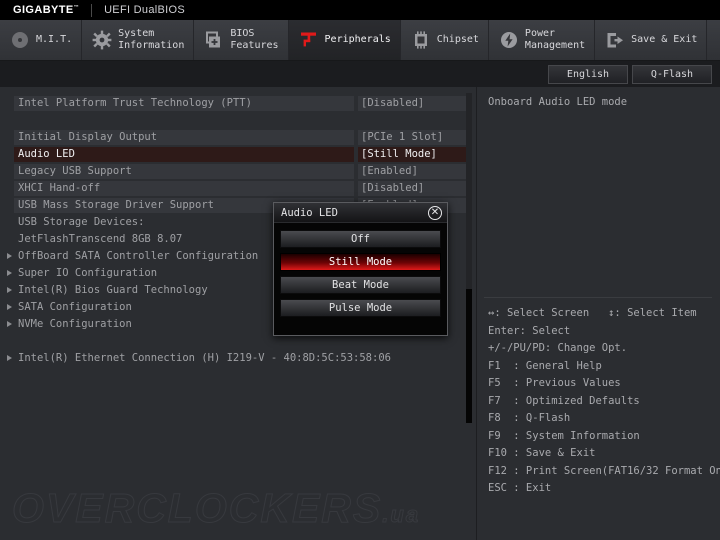 Image resolution: width=720 pixels, height=540 pixels. I want to click on brand-bar: GIGABYTE™ UEFI DualBIOS, so click(360, 10).